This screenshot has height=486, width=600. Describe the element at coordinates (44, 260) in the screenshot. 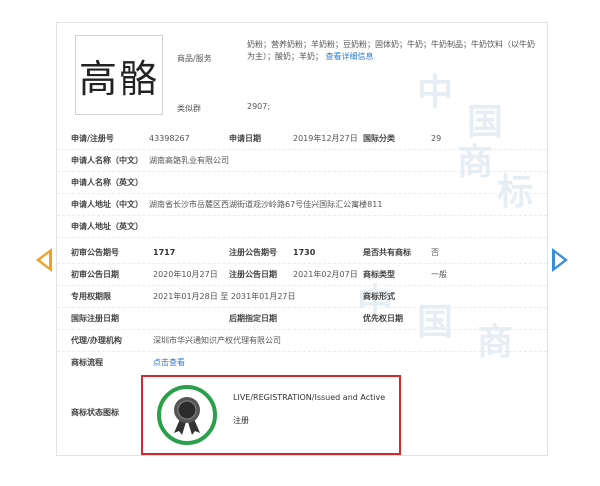

I see `prev-arrow-icon` at that location.